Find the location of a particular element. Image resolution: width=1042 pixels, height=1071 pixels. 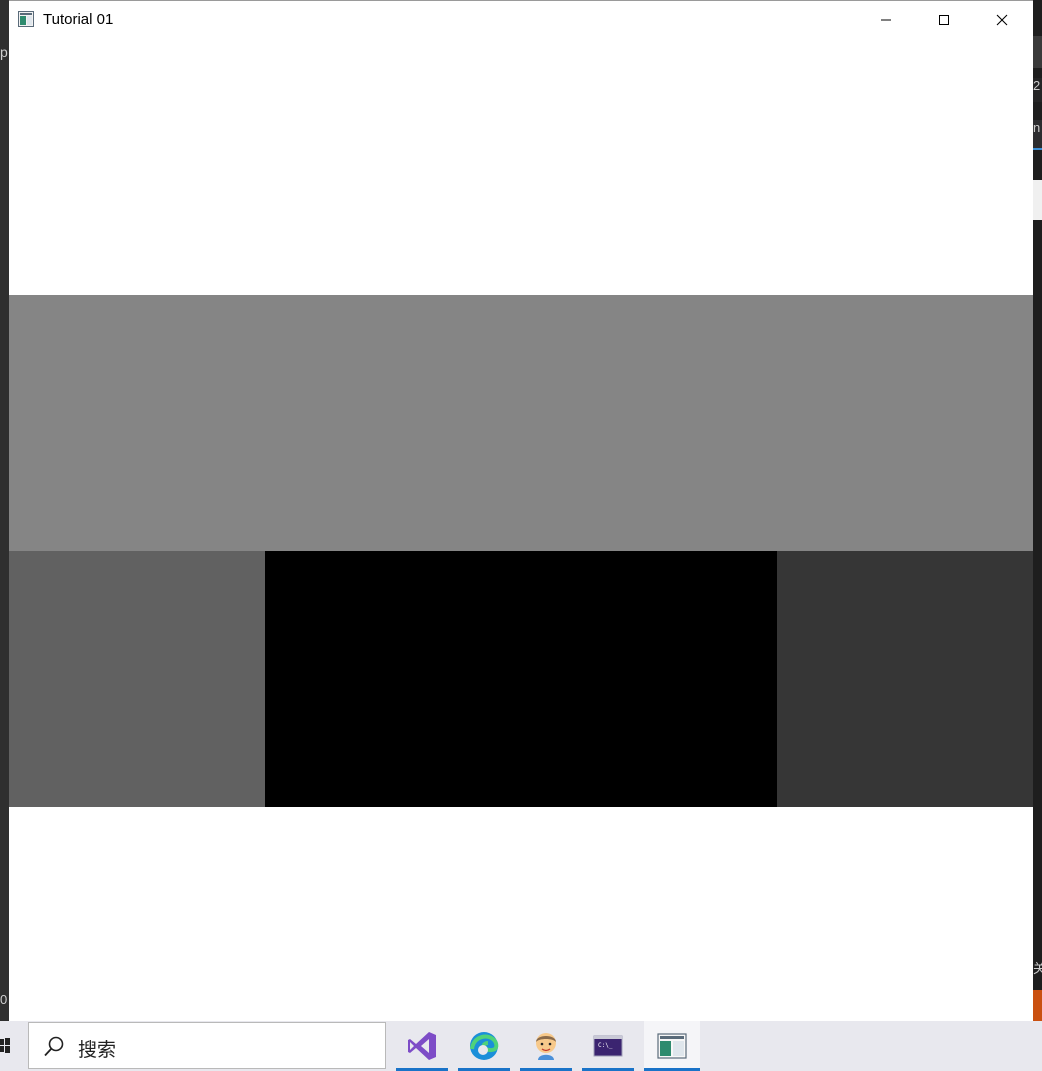

taskbar: 搜索 C:\_ is located at coordinates (521, 1046).